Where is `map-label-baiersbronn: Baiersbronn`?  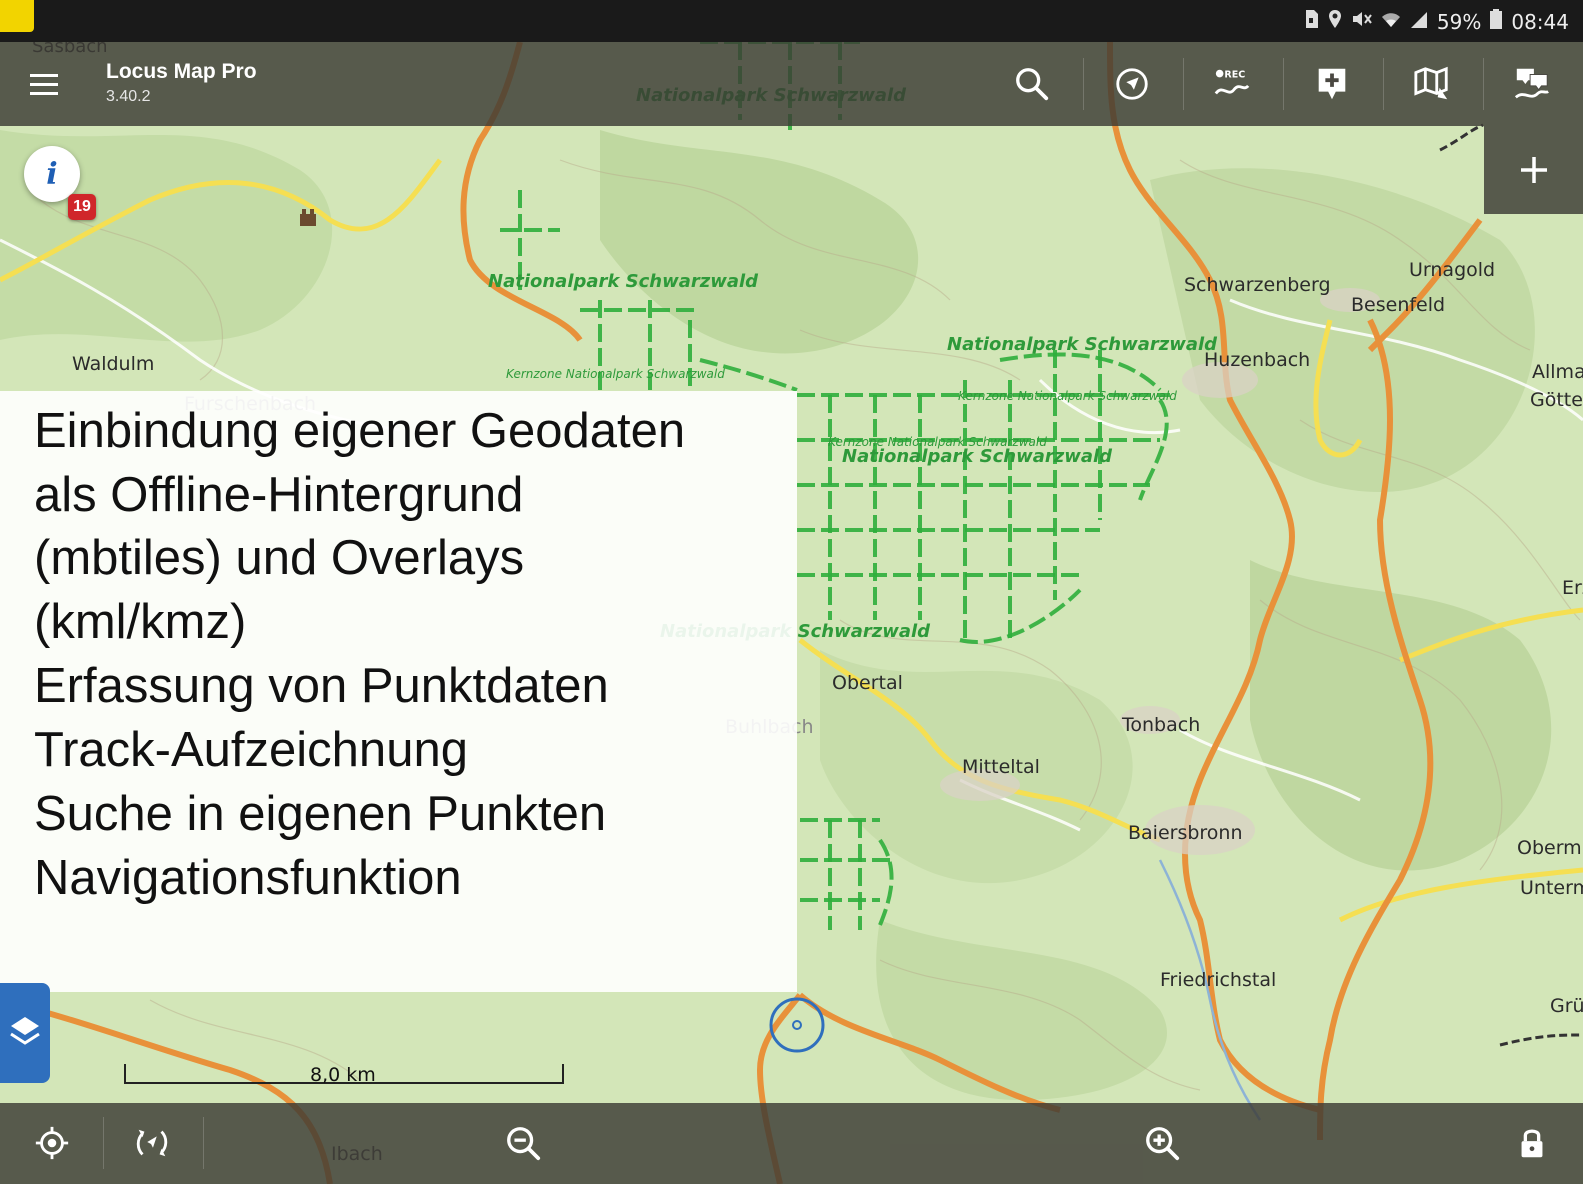
map-label-baiersbronn: Baiersbronn is located at coordinates (1185, 833).